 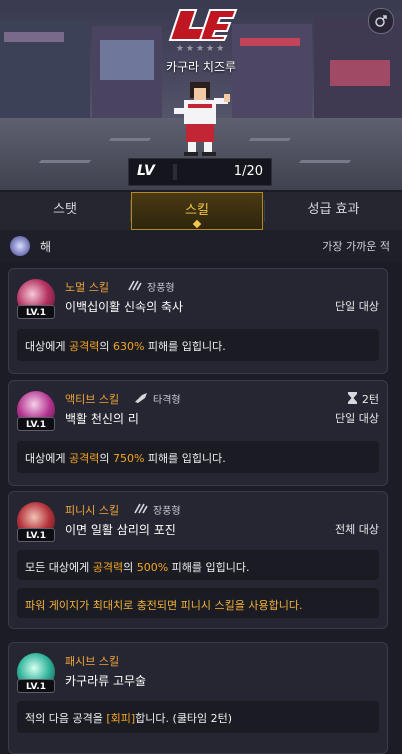 What do you see at coordinates (356, 246) in the screenshot?
I see `target-rule: 가장 가까운 적` at bounding box center [356, 246].